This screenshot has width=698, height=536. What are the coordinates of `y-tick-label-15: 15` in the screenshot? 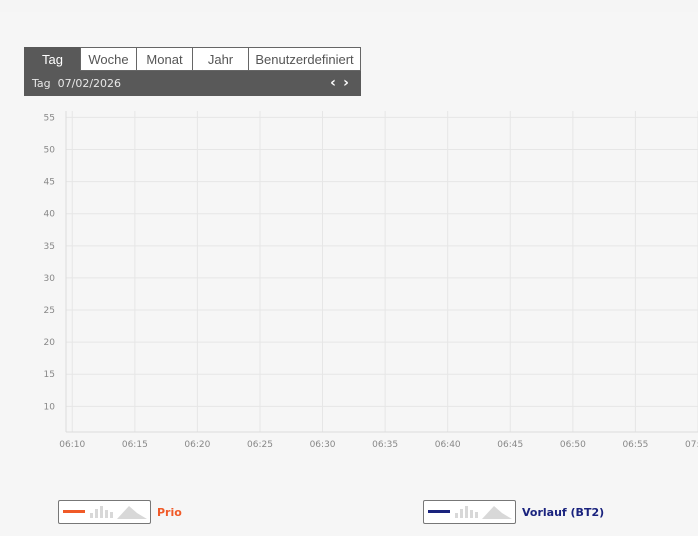 It's located at (49, 375).